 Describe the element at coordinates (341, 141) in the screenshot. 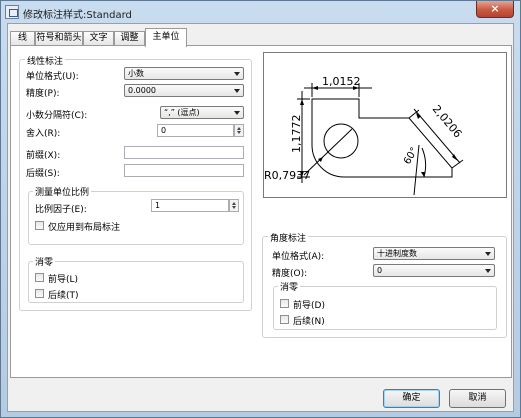

I see `part-hole` at that location.